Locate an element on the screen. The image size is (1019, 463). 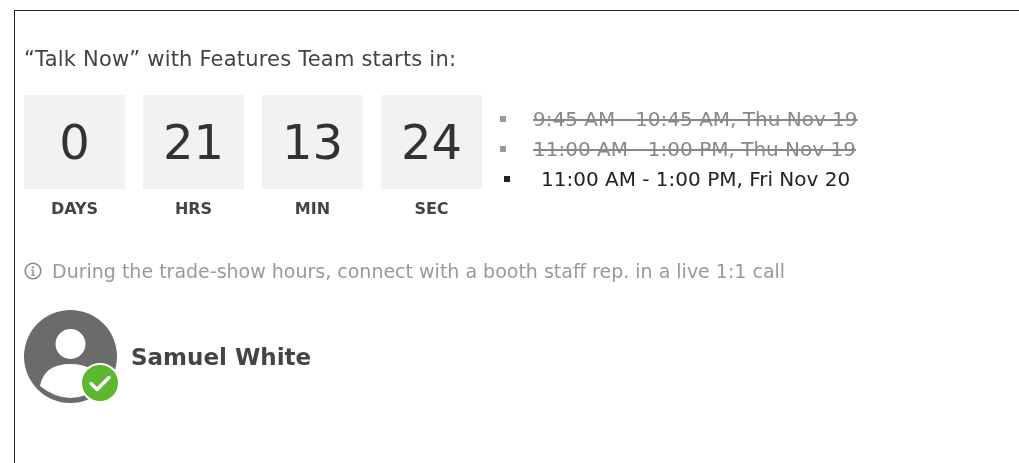
info-text: During the trade-show hours, connect with a booth staff rep. in a live 1:1 call is located at coordinates (419, 271).